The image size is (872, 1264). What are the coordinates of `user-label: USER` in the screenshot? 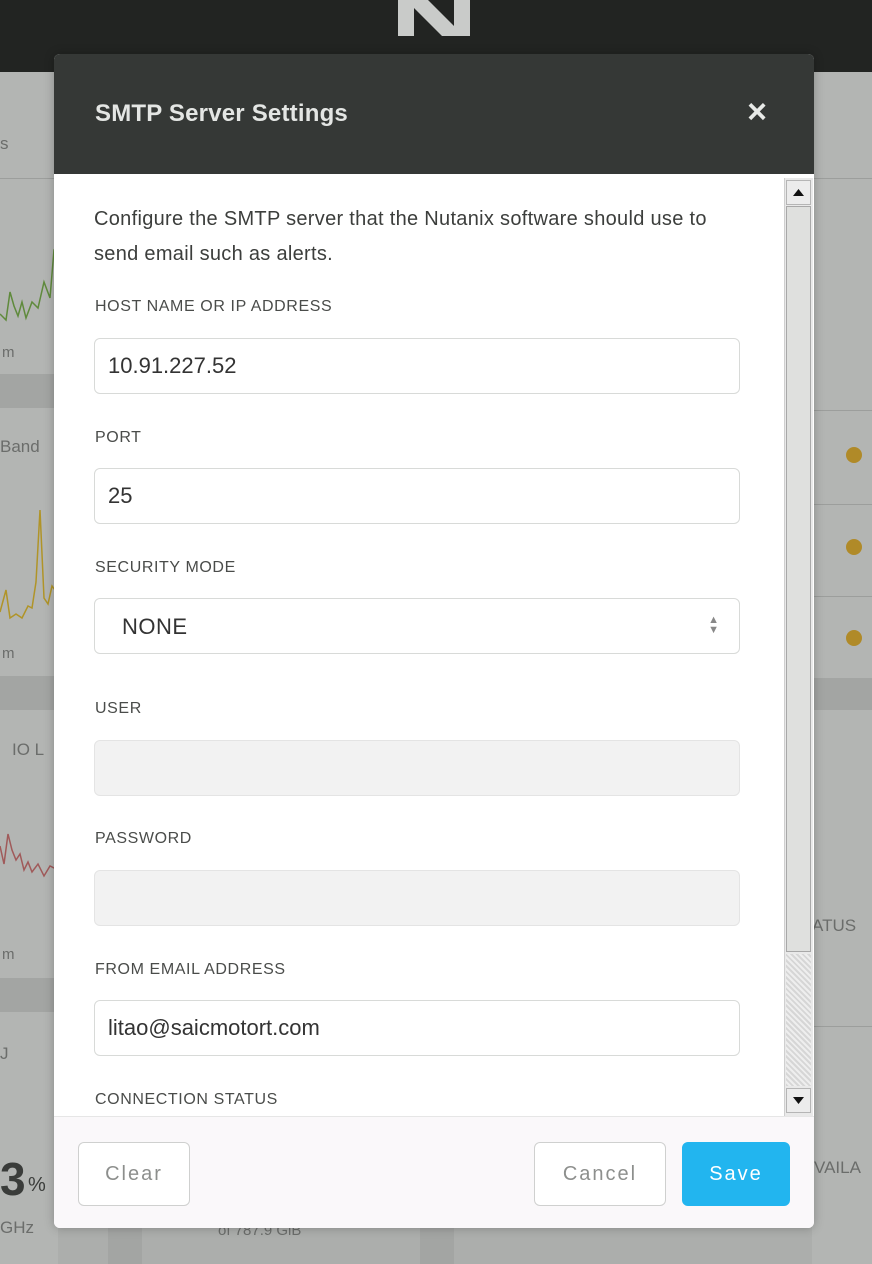 It's located at (118, 708).